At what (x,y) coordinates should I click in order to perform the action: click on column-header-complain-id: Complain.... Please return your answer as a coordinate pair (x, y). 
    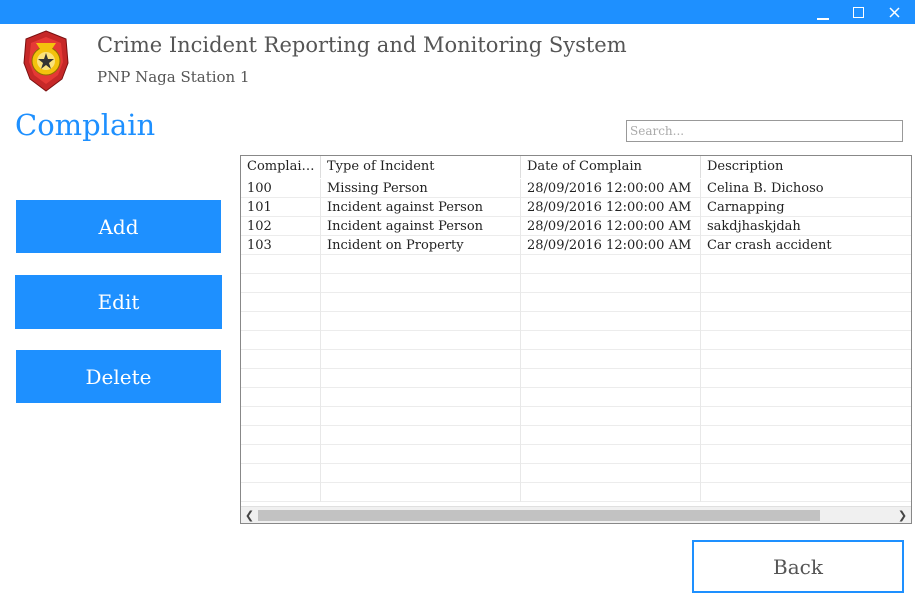
    Looking at the image, I should click on (281, 167).